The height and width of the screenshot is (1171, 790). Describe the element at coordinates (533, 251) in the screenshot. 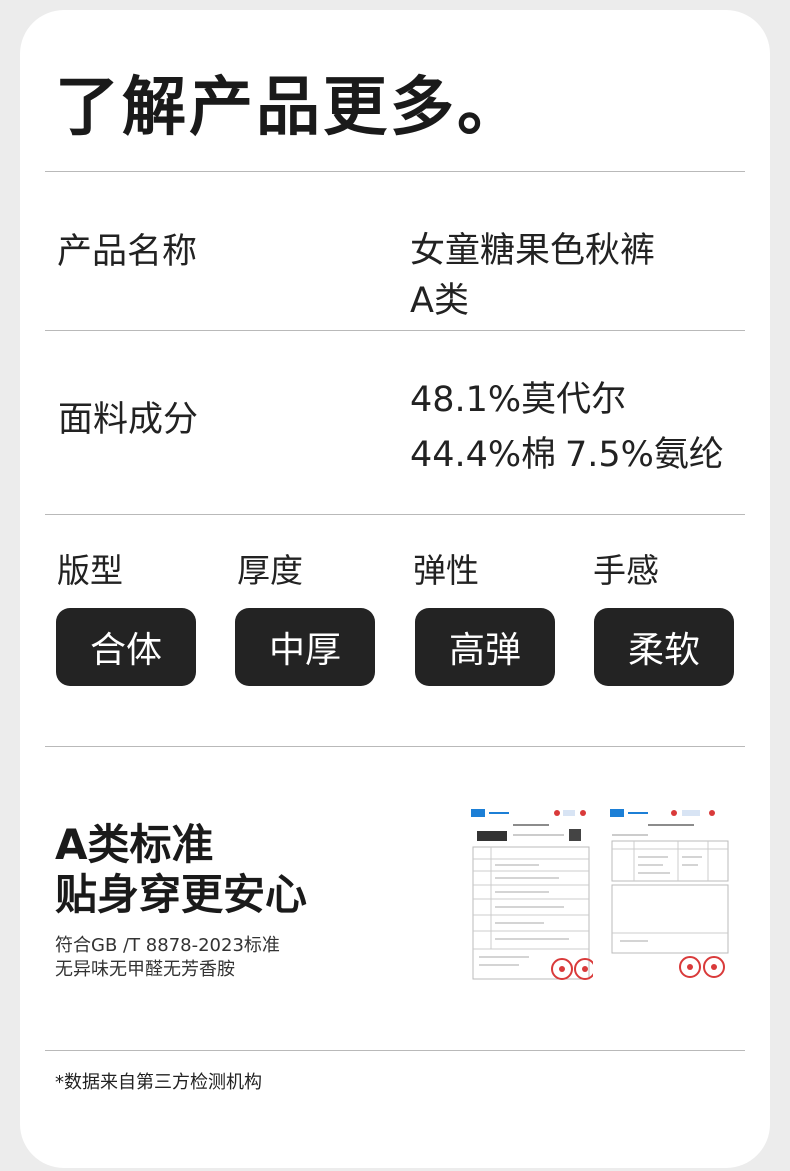

I see `product-name-value: 女童糖果色秋裤` at that location.